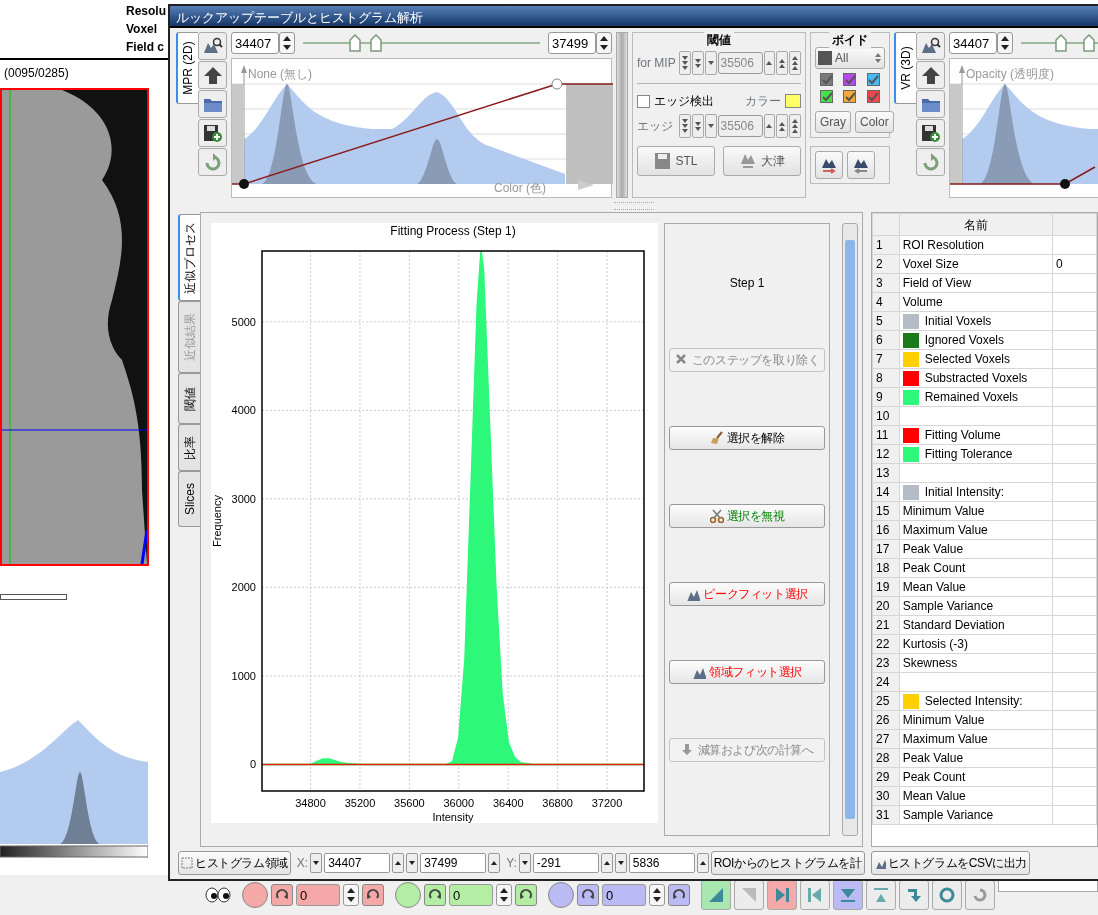 This screenshot has height=915, width=1098. Describe the element at coordinates (189, 398) in the screenshot. I see `side-tab: 閾値` at that location.